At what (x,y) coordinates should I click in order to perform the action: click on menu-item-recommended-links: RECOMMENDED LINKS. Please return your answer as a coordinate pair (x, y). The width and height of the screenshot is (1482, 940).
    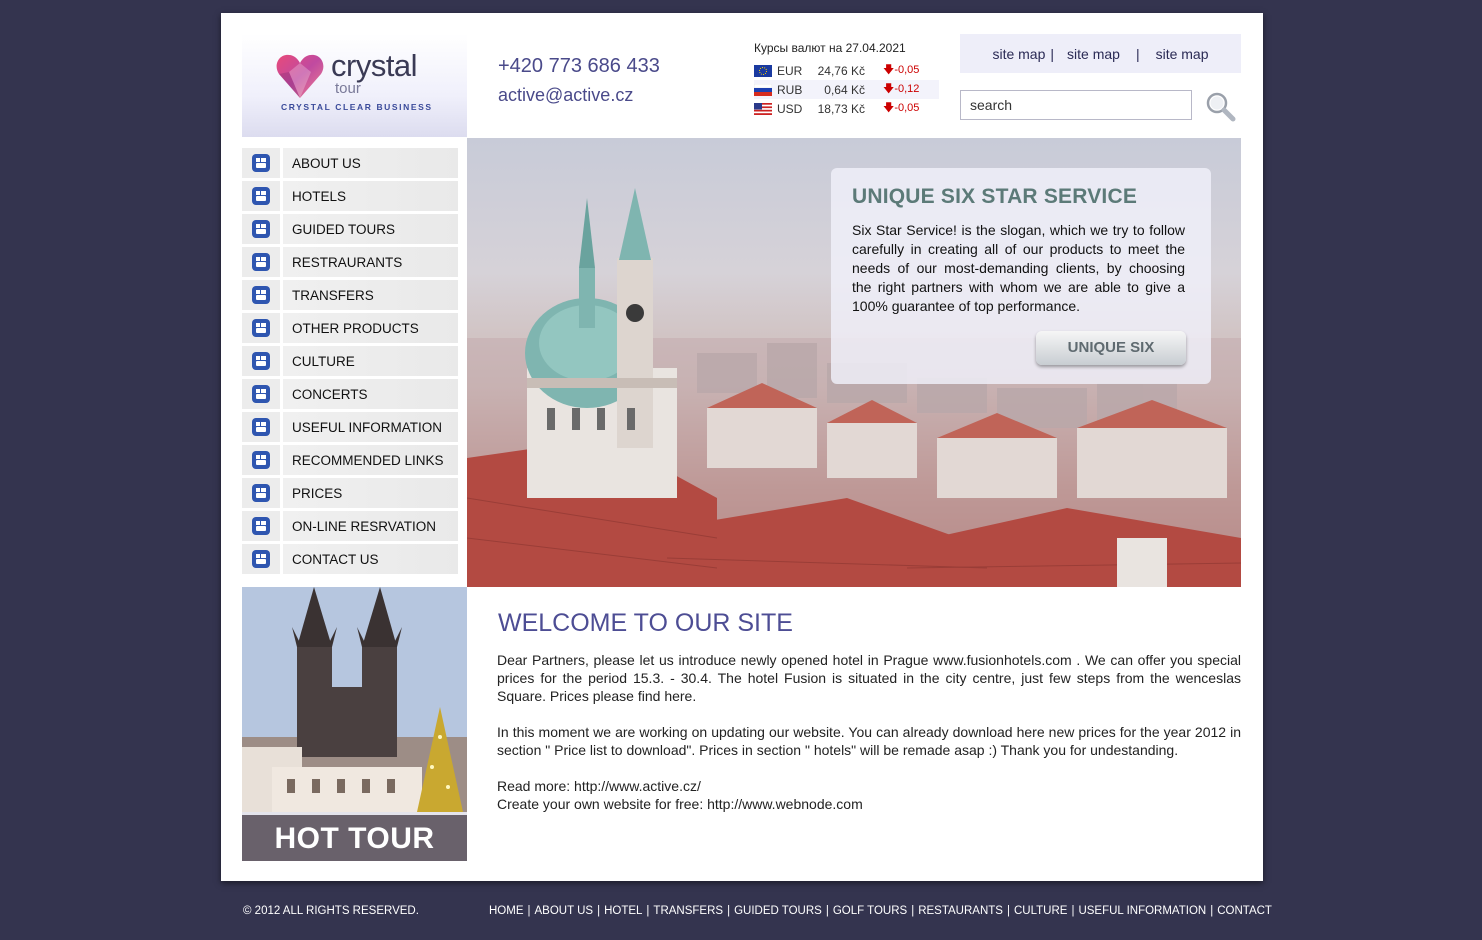
    Looking at the image, I should click on (354, 460).